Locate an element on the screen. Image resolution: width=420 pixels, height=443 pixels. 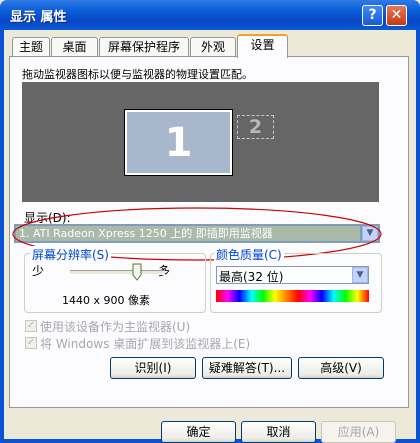
tab-label: 桌面 is located at coordinates (74, 47).